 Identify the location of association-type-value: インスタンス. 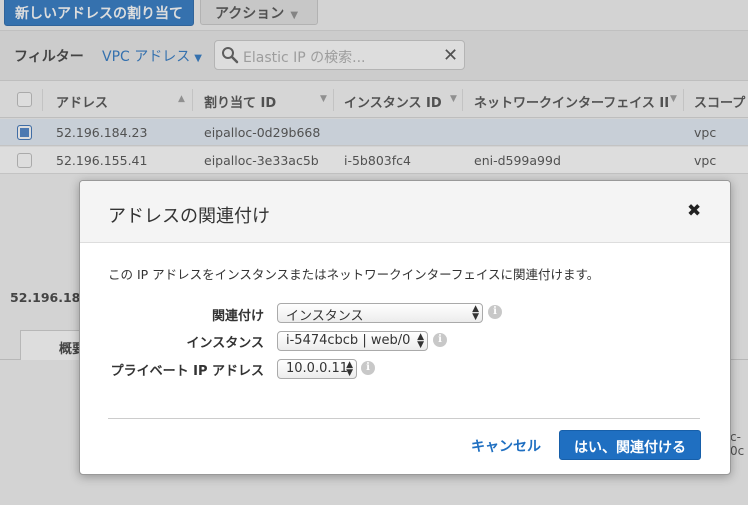
(325, 316).